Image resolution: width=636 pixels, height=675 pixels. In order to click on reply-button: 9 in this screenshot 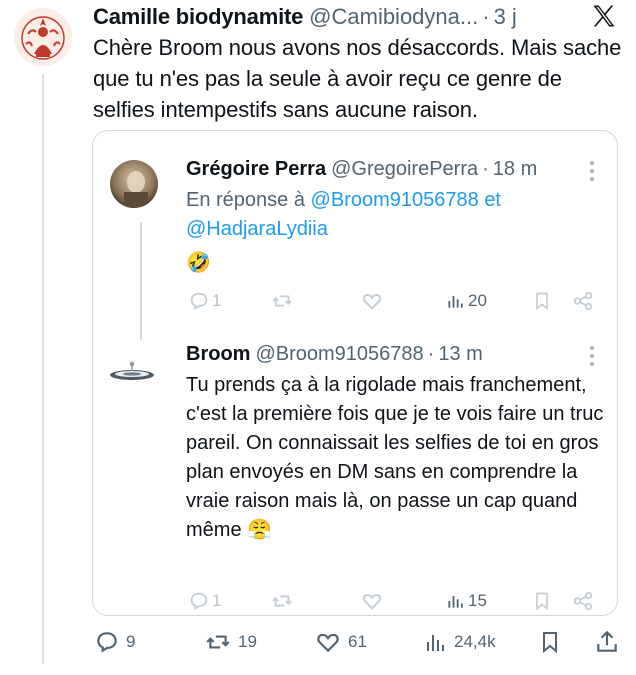, I will do `click(114, 642)`.